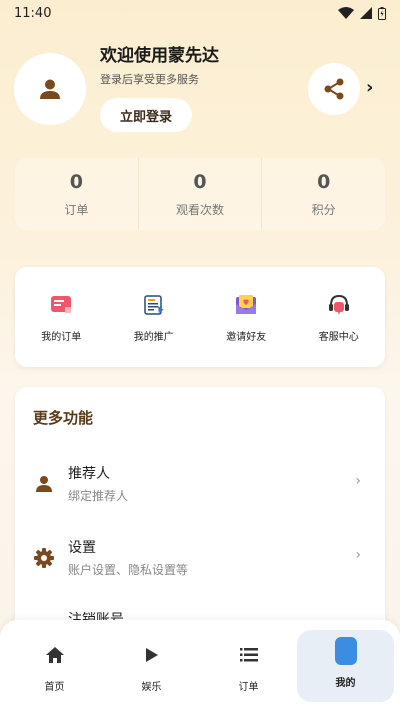  I want to click on quick-item-promotion: 我的推广, so click(154, 317).